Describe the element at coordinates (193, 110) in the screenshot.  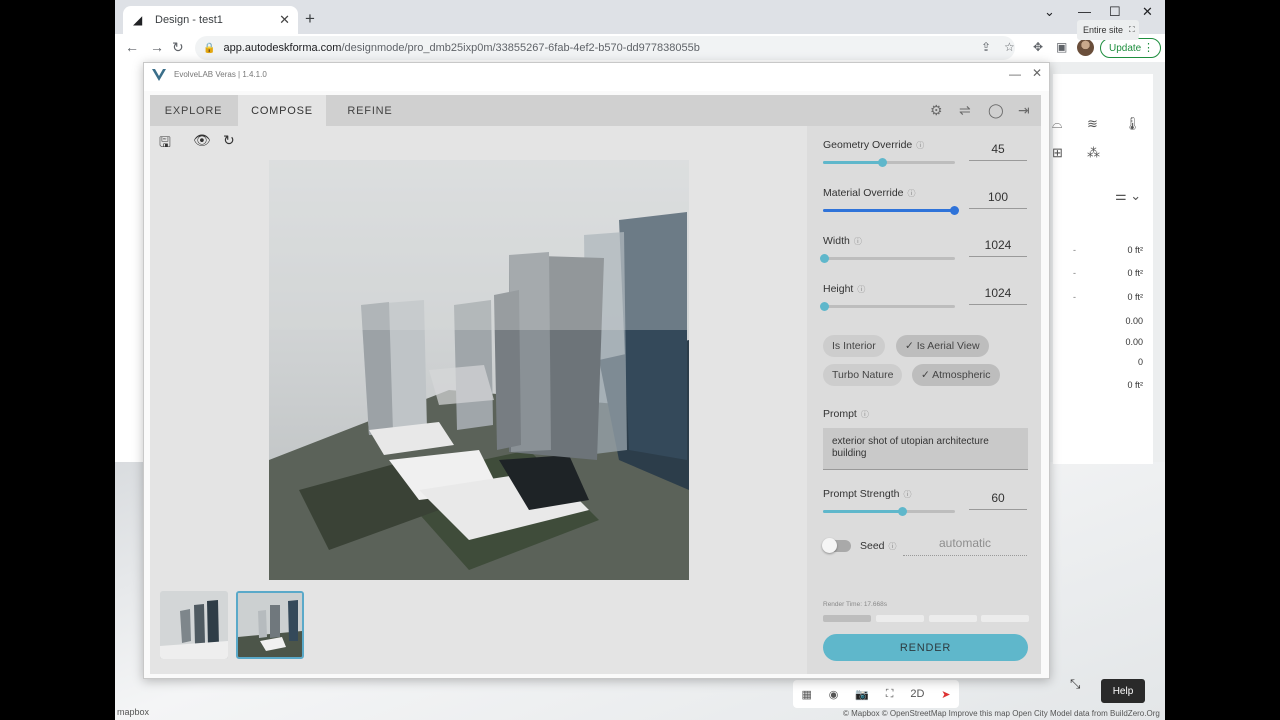
I see `tab-explore: EXPLORE` at that location.